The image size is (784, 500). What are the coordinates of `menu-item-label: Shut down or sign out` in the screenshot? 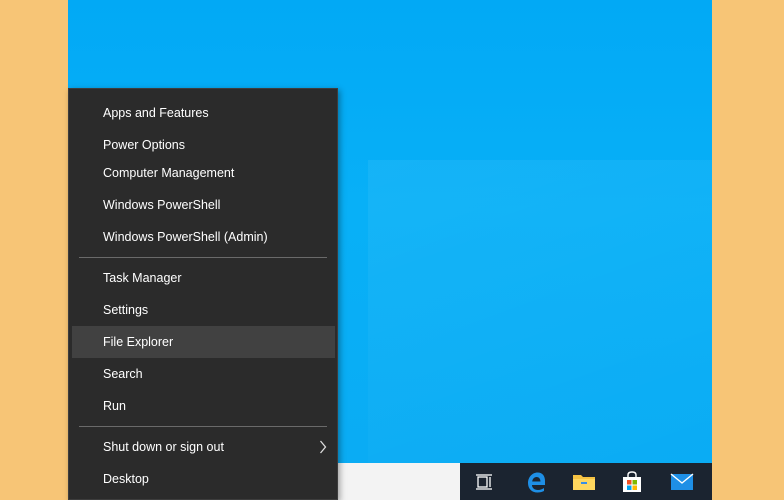 It's located at (163, 447).